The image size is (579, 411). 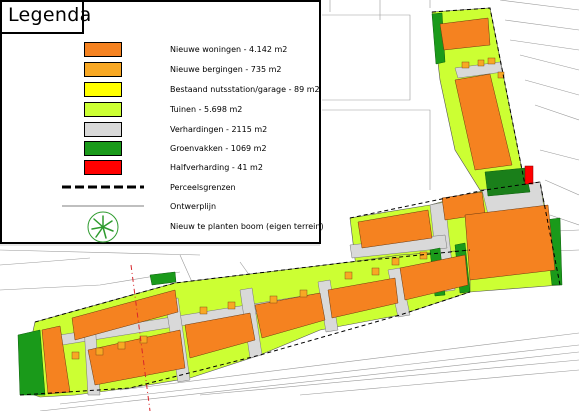 I want to click on legend-label-sheds: Nieuwe bergingen - 735 m2, so click(x=226, y=69).